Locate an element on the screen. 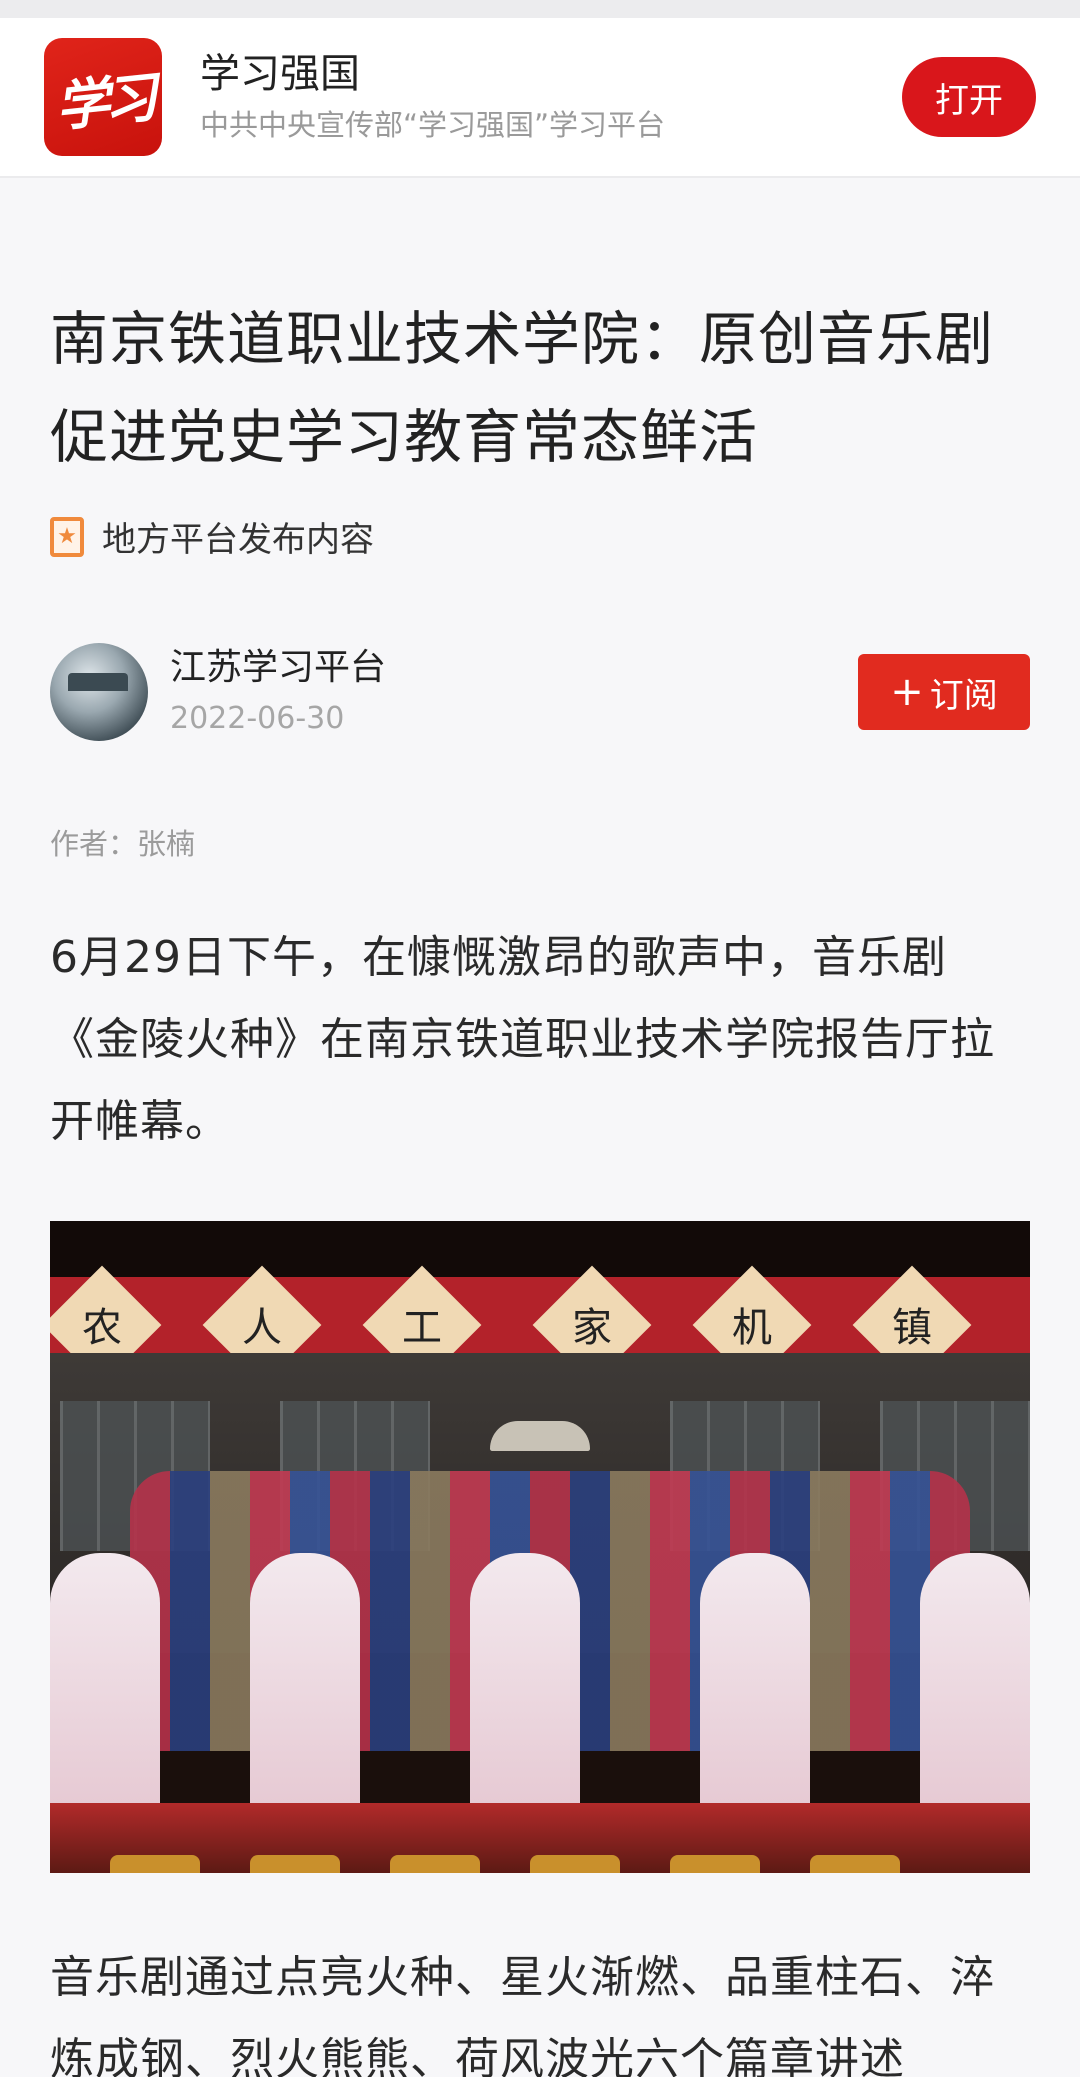 This screenshot has width=1080, height=2077. banner-char: 机 is located at coordinates (752, 1328).